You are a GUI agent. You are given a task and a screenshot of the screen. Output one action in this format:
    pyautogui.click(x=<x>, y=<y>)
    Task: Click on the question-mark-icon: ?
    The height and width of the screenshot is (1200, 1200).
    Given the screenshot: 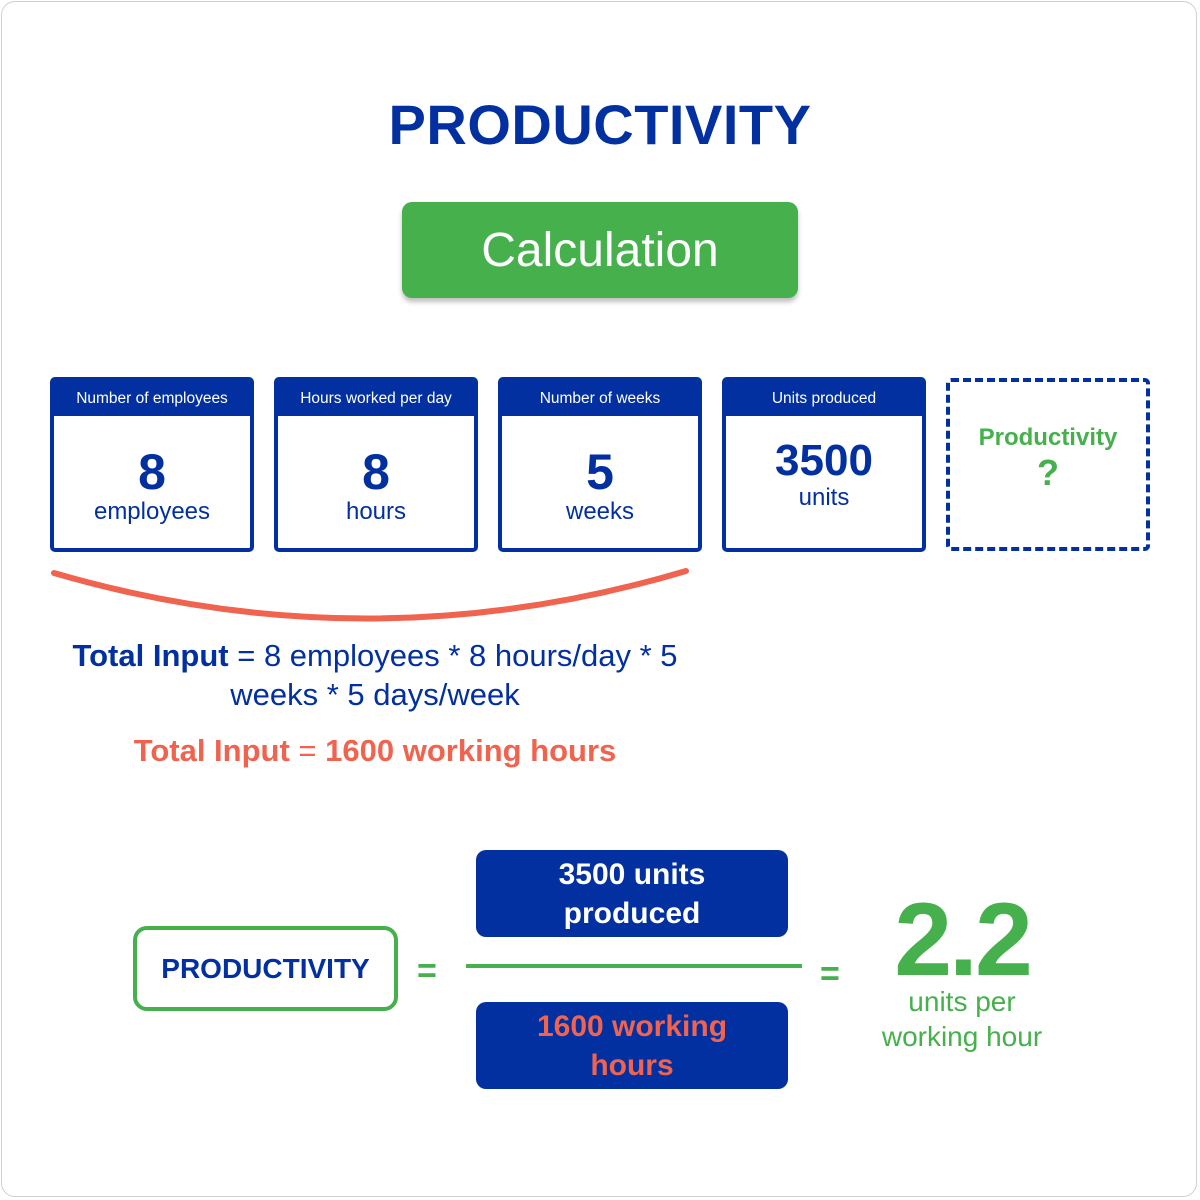 What is the action you would take?
    pyautogui.click(x=1048, y=472)
    